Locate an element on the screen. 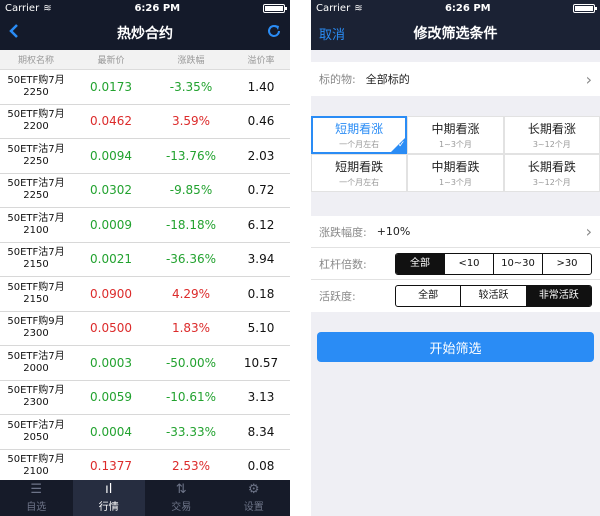 The height and width of the screenshot is (516, 600). column-header-price: 最新价 is located at coordinates (111, 59).